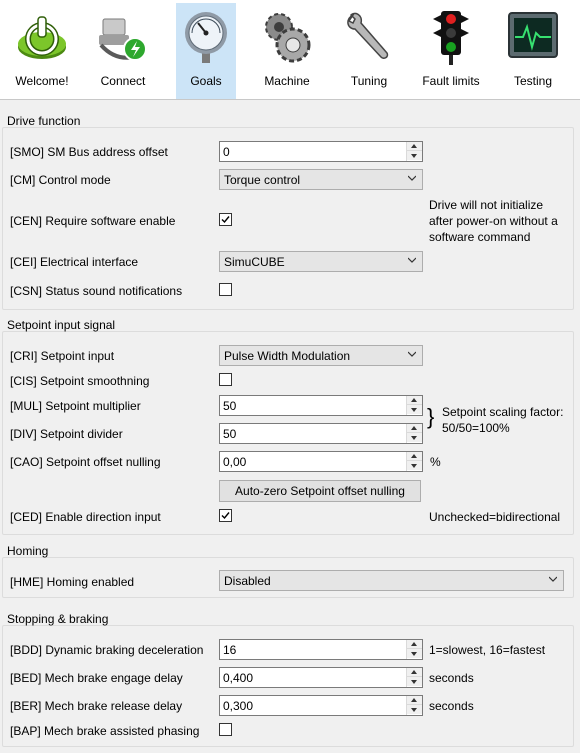 This screenshot has width=580, height=753. I want to click on toolbar-testing-label: Testing, so click(533, 81).